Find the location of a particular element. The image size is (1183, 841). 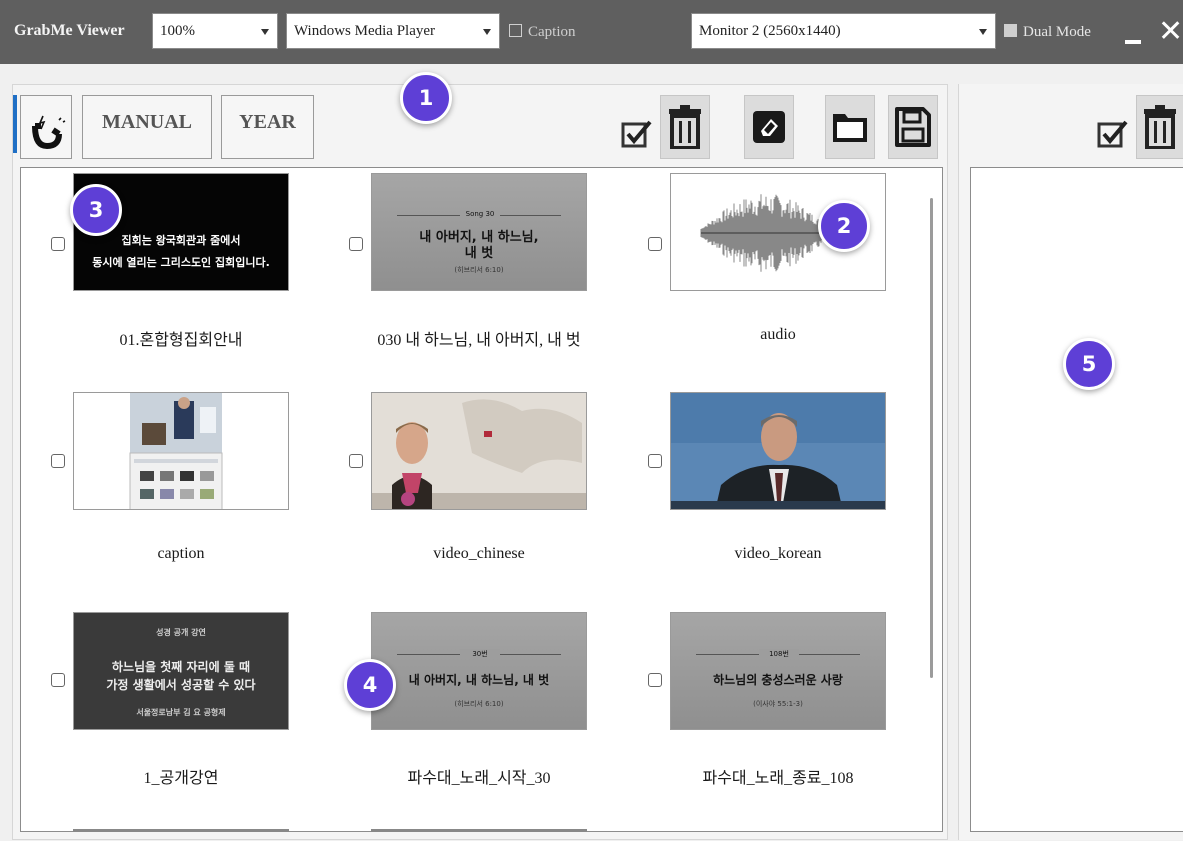

year-button: YEAR is located at coordinates (267, 127).